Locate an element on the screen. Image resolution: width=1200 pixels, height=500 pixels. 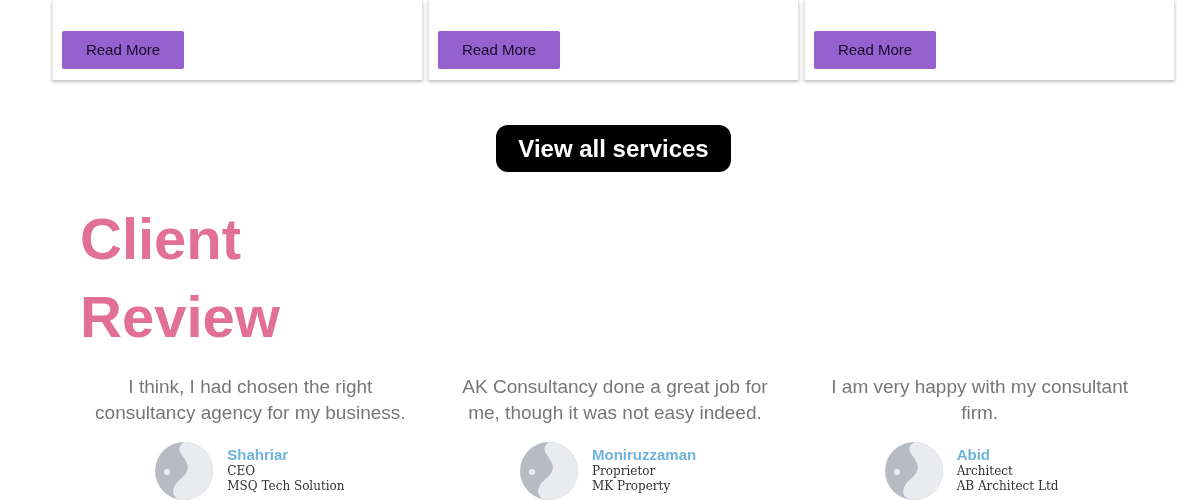
review-quote: AK Consultancy done a great job for me, though it was not easy indeed. is located at coordinates (615, 400).